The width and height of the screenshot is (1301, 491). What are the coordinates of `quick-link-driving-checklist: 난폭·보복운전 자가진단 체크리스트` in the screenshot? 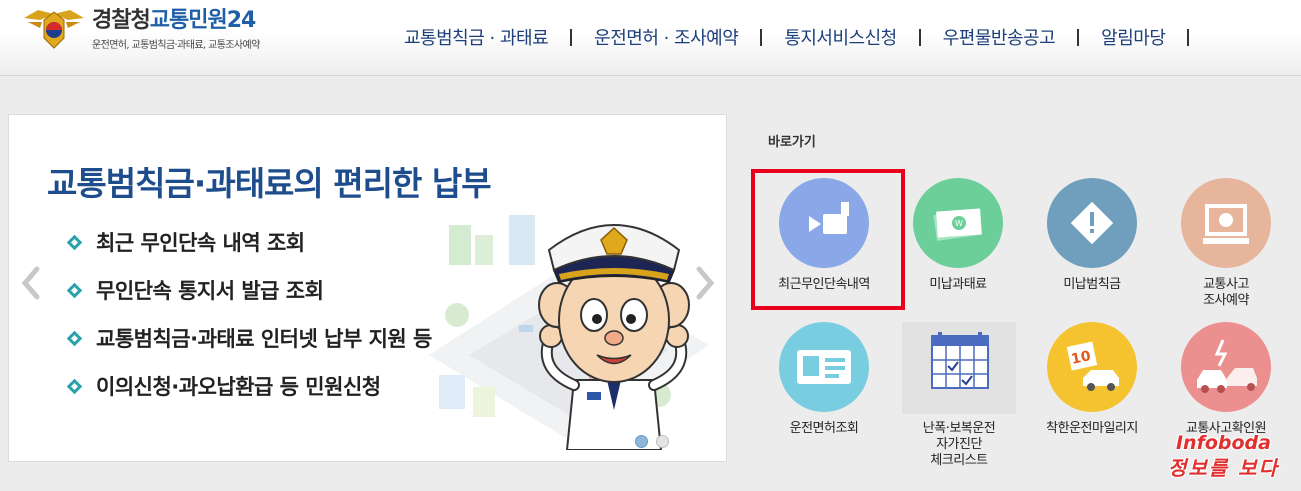 It's located at (959, 395).